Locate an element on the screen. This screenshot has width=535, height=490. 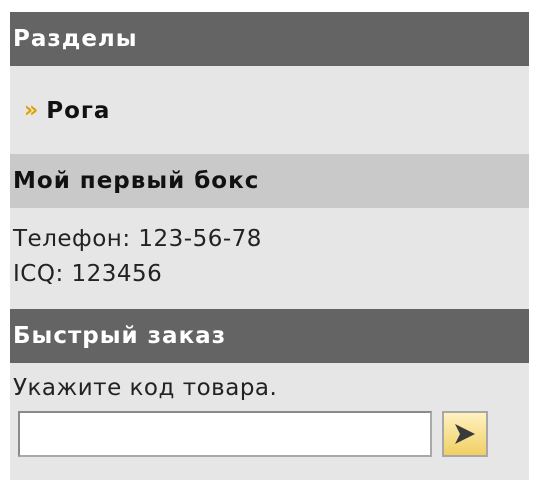
section-link-label: Рога is located at coordinates (78, 111).